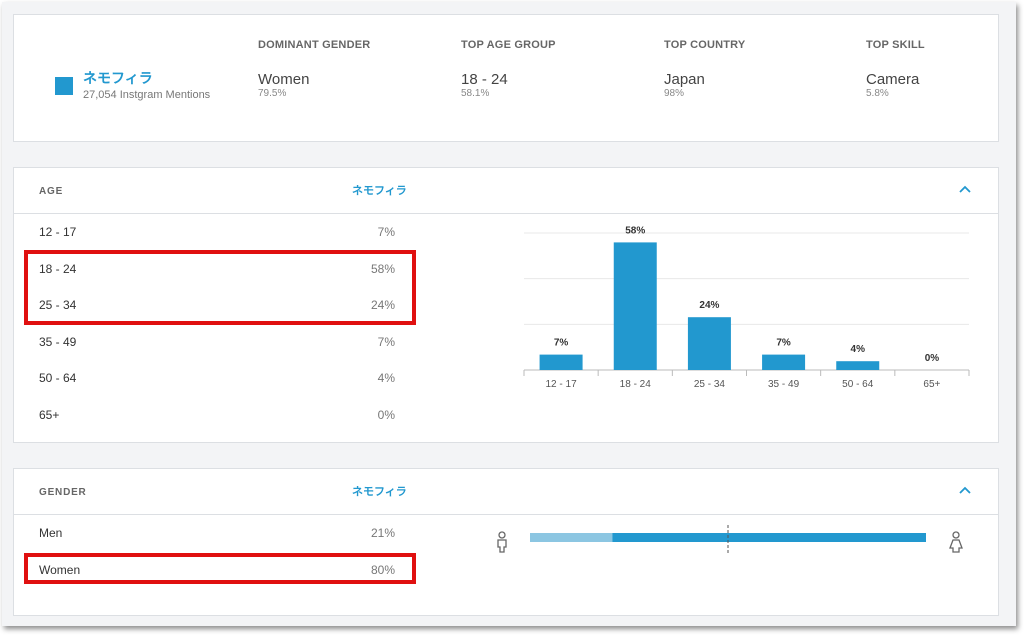 The width and height of the screenshot is (1024, 635). What do you see at coordinates (284, 79) in the screenshot?
I see `stat-value: Women` at bounding box center [284, 79].